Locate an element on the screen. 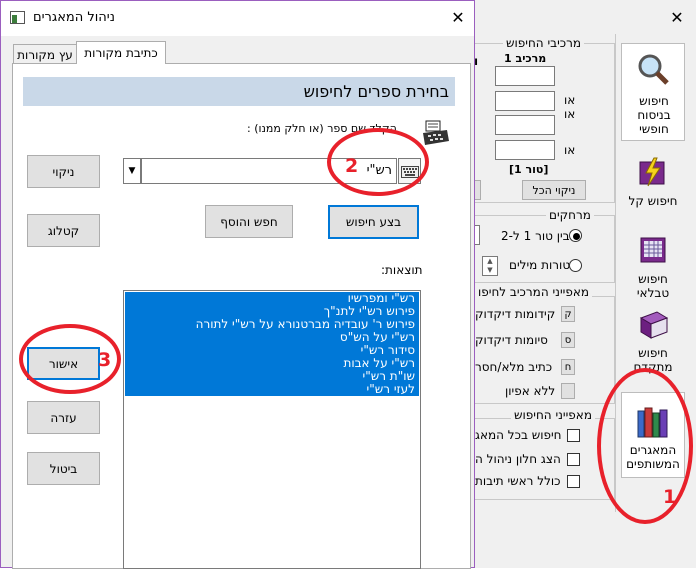 This screenshot has height=569, width=696. distance-option-1-label: בין טור 1 ל-2: is located at coordinates (537, 236).